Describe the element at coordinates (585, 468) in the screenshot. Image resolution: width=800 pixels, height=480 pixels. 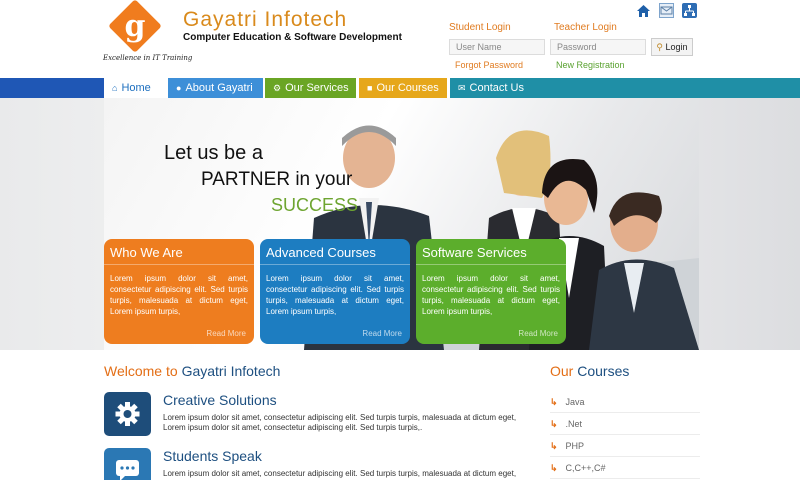
I see `course-label: C,C++,C#` at that location.